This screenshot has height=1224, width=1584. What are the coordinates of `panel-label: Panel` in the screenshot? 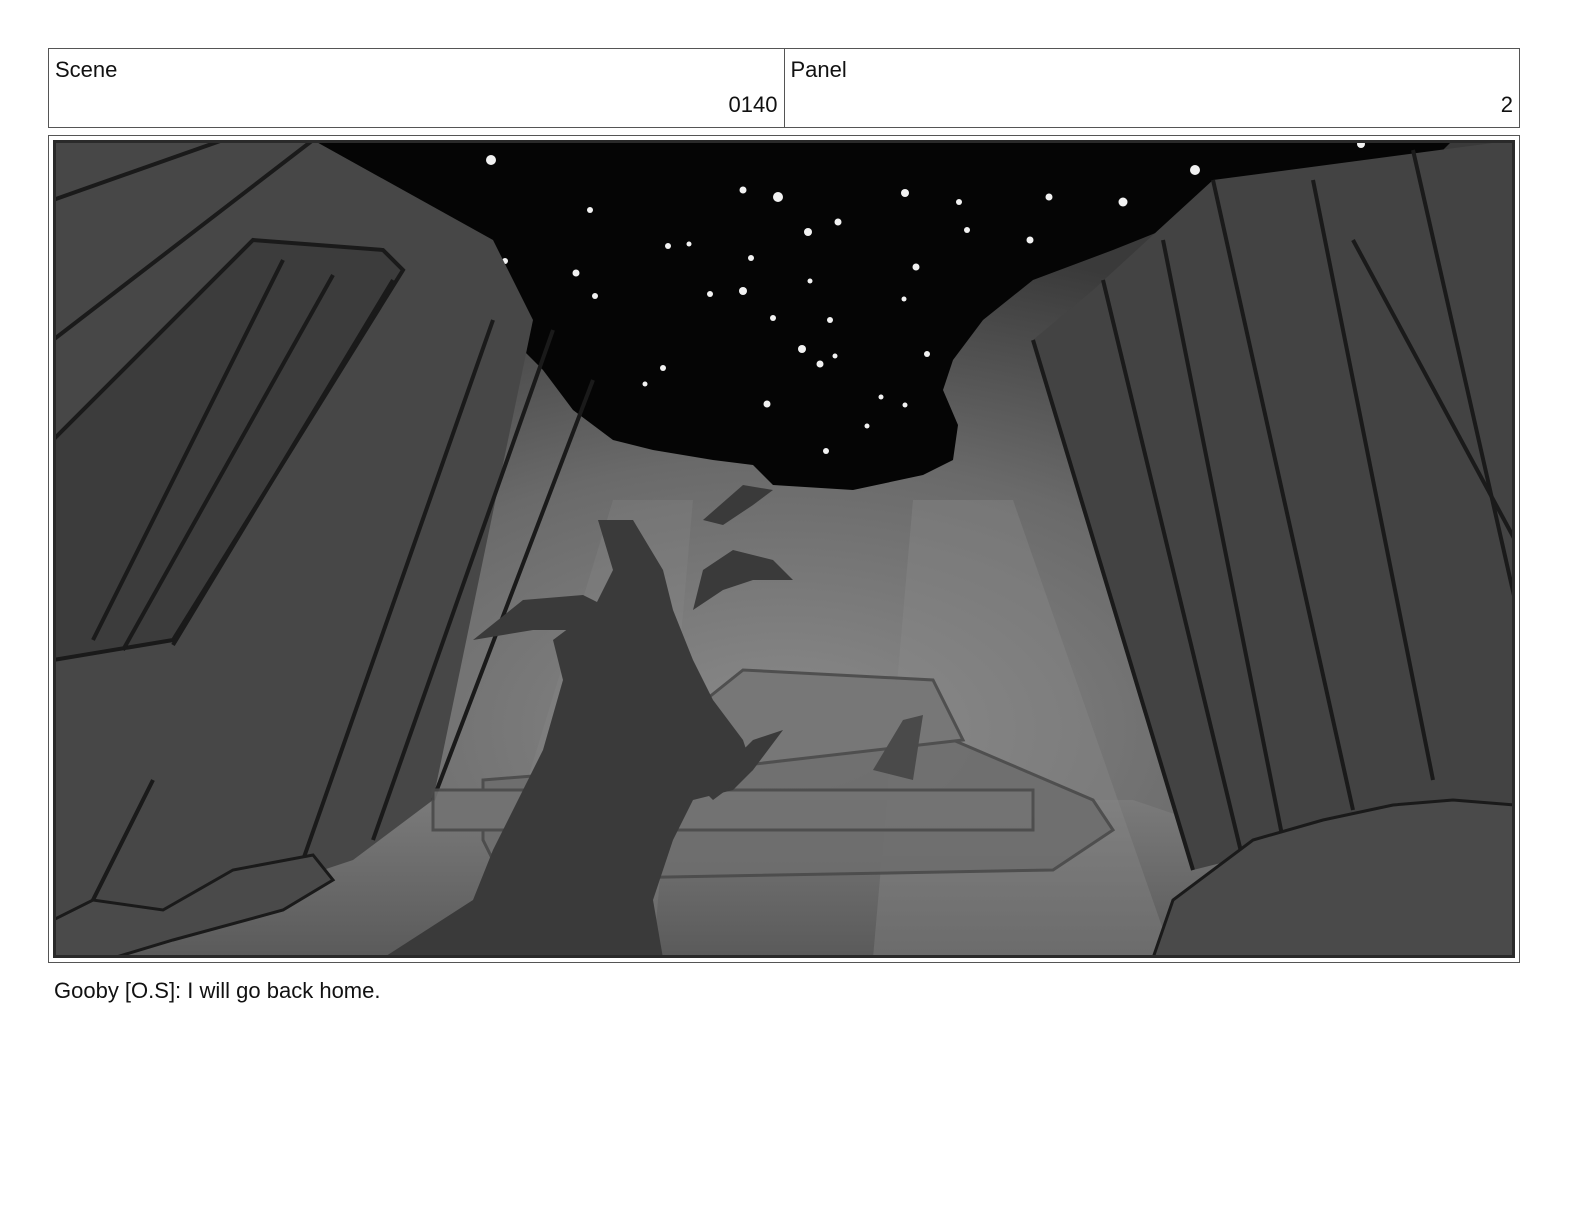 It's located at (818, 69).